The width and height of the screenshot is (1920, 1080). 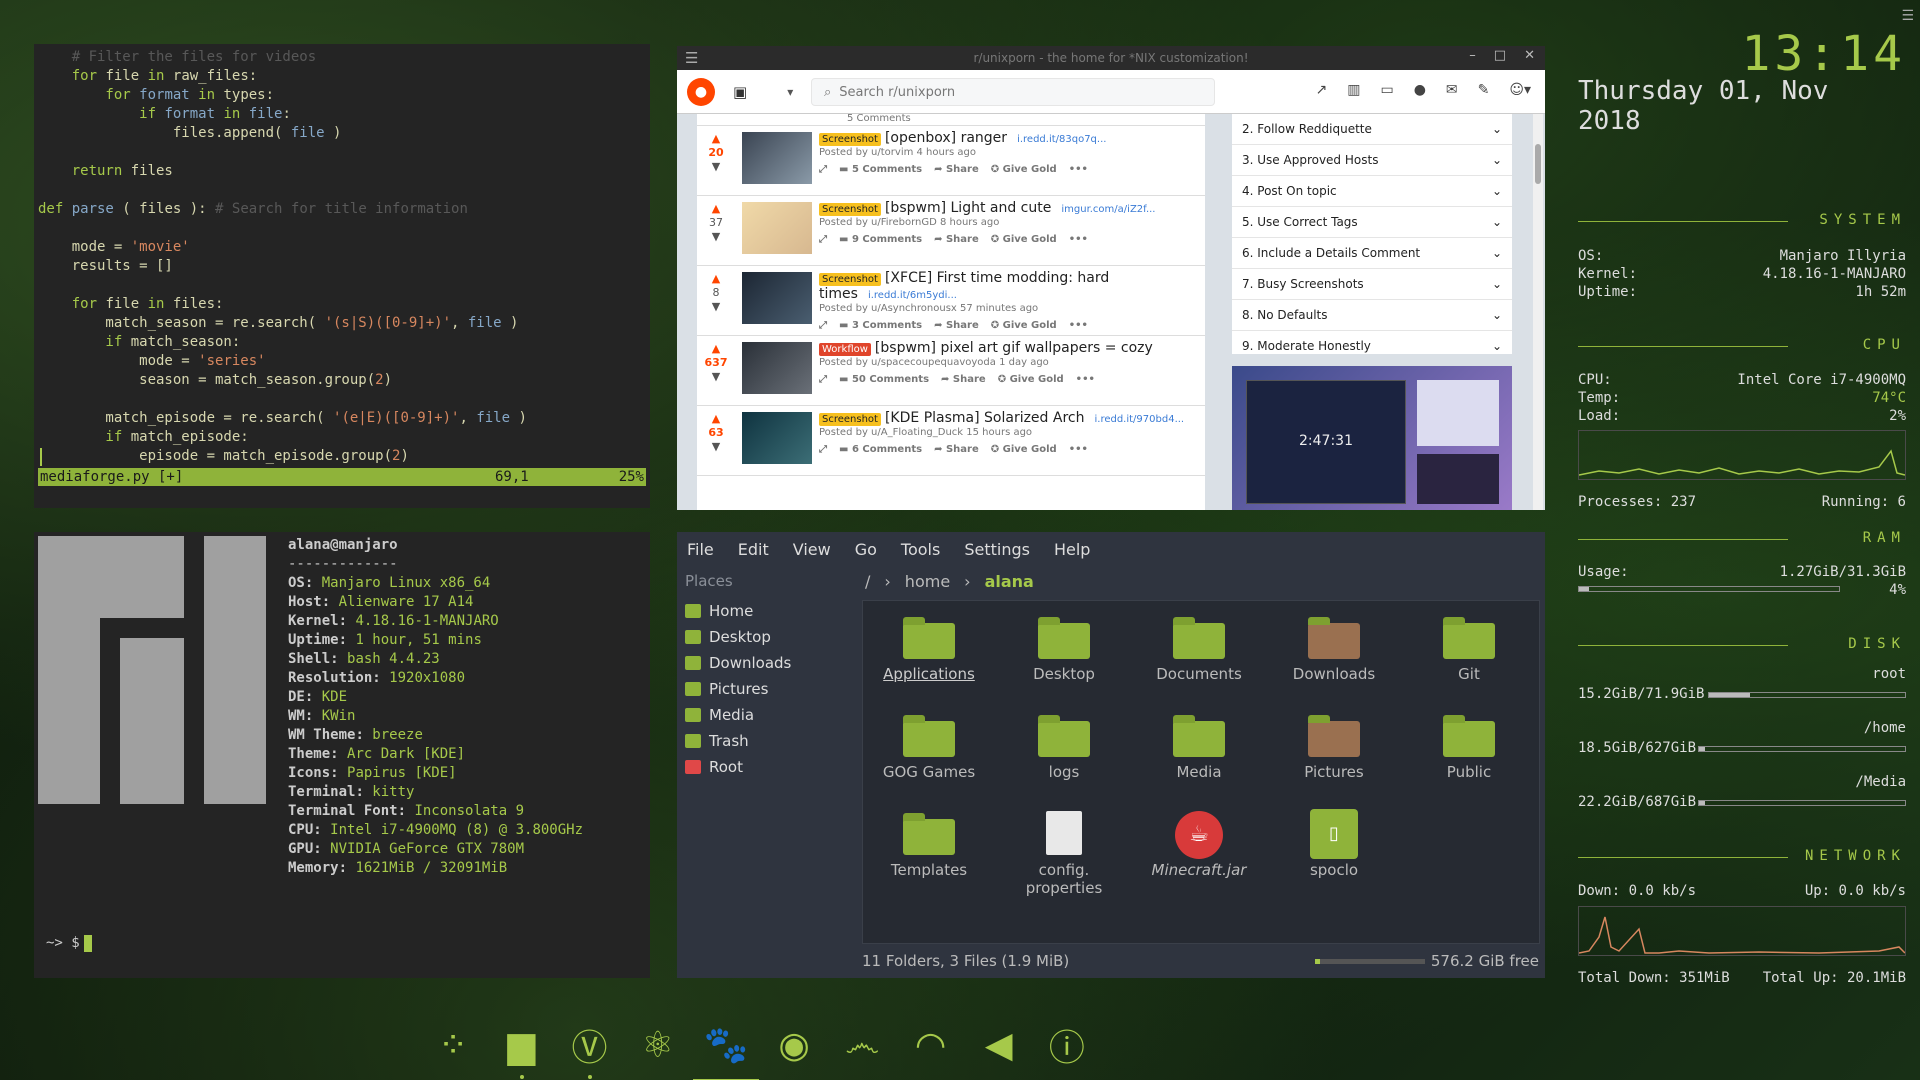 I want to click on rule-item: 7. Busy Screenshots ⌄, so click(x=1372, y=284).